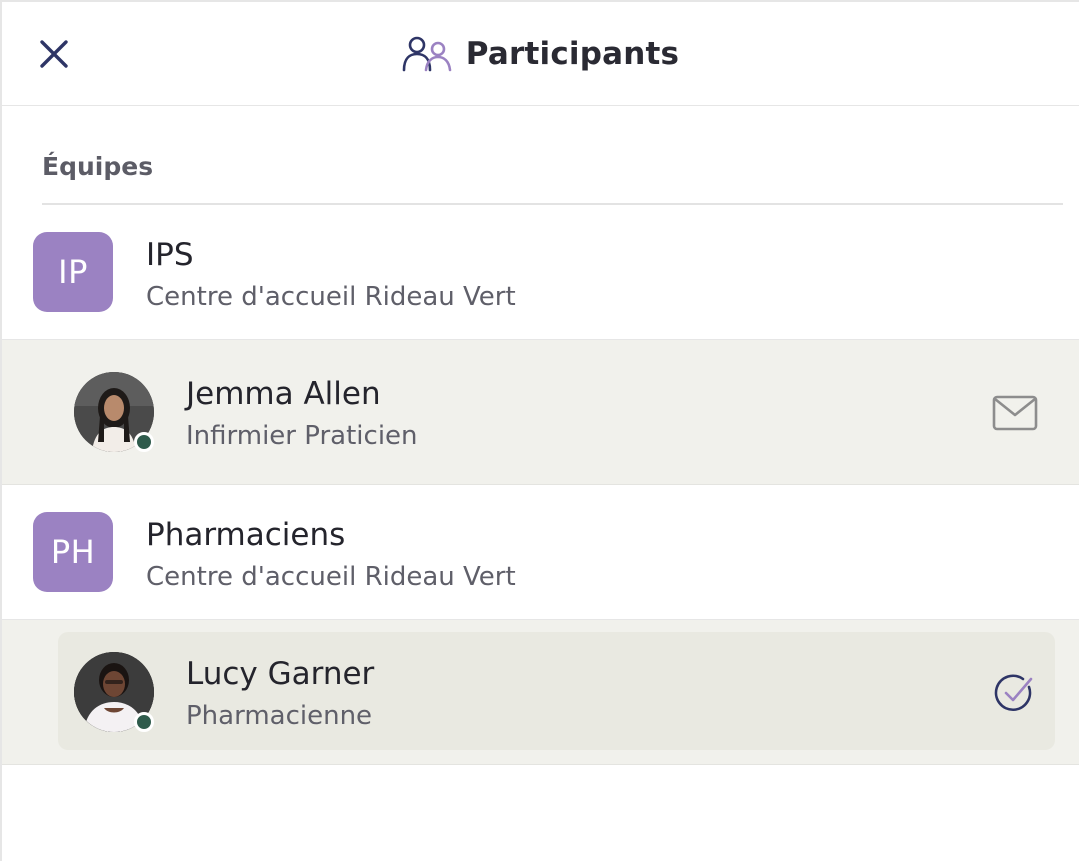 Image resolution: width=1079 pixels, height=861 pixels. What do you see at coordinates (246, 535) in the screenshot?
I see `team-name: Pharmaciens` at bounding box center [246, 535].